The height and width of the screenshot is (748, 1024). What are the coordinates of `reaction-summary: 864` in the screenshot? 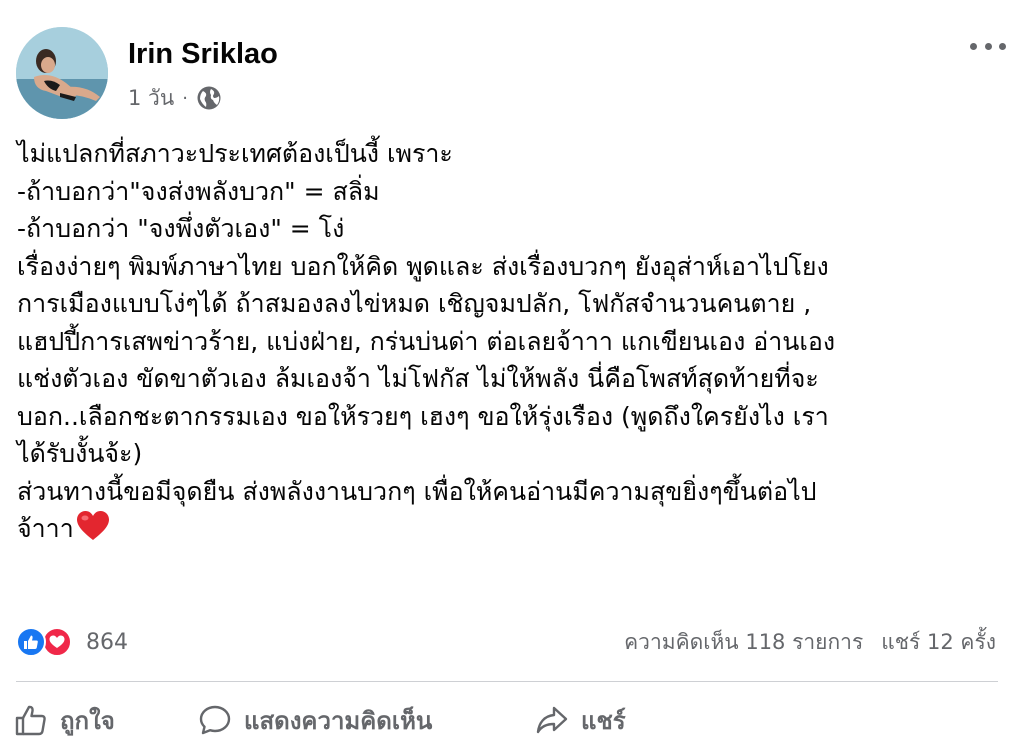 It's located at (72, 642).